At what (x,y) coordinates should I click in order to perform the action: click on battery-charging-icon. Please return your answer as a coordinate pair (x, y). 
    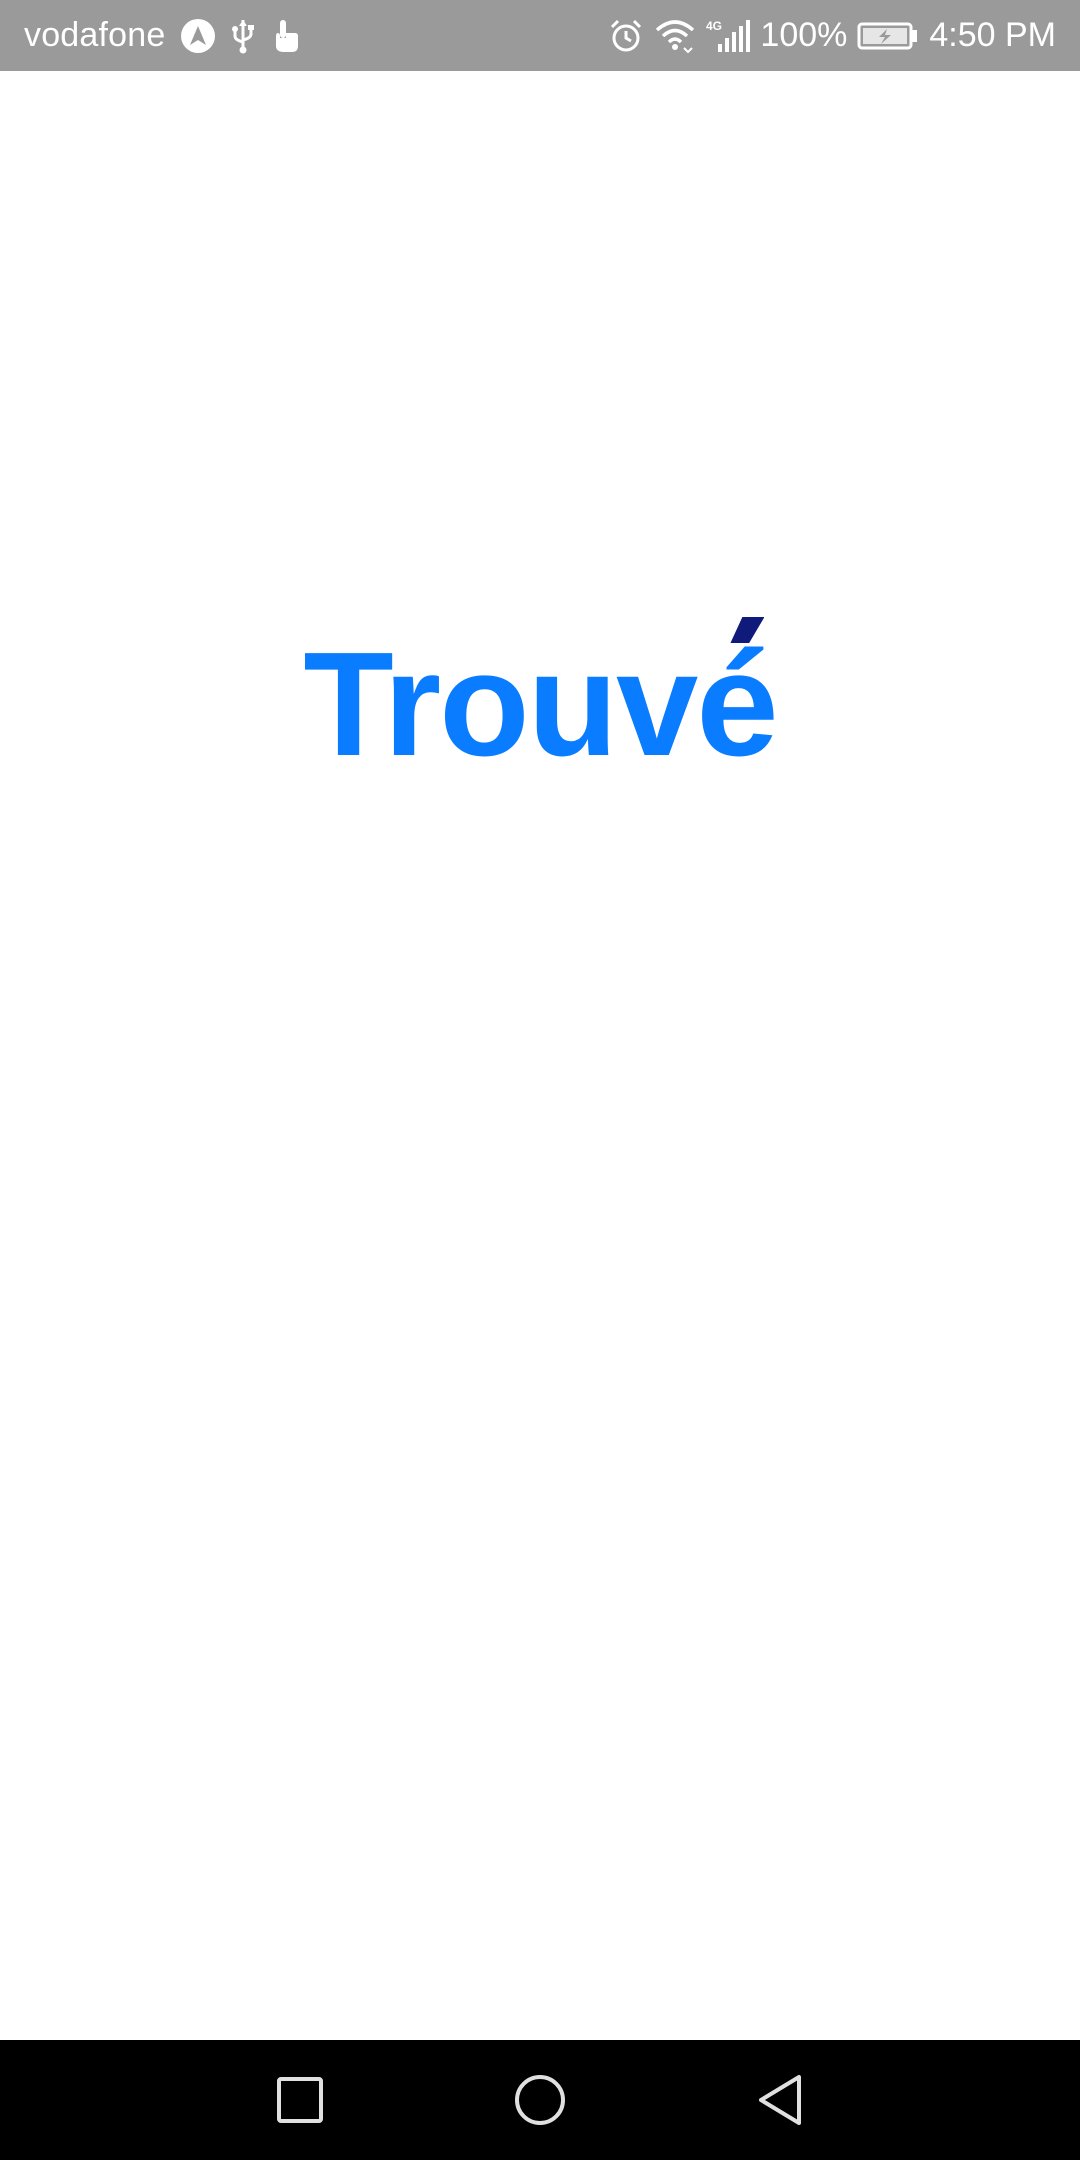
    Looking at the image, I should click on (888, 36).